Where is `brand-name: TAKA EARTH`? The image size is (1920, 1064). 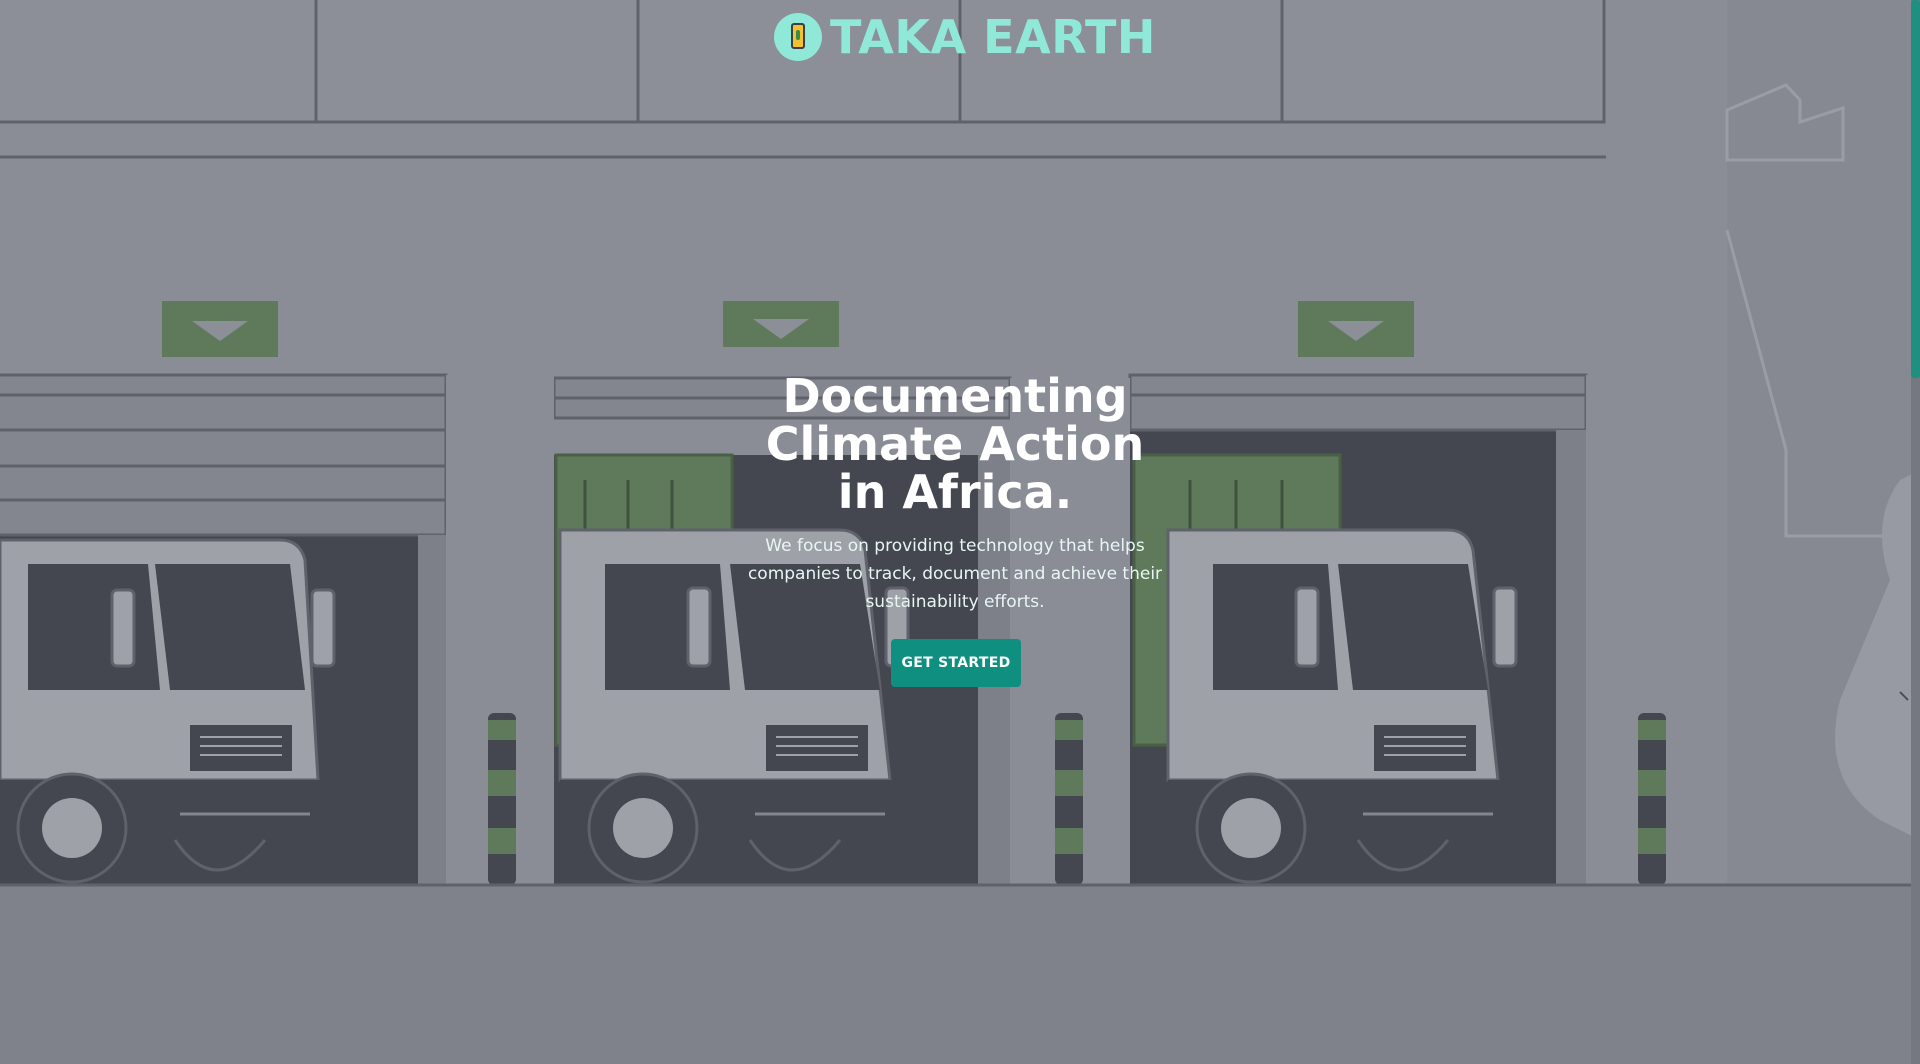
brand-name: TAKA EARTH is located at coordinates (993, 37).